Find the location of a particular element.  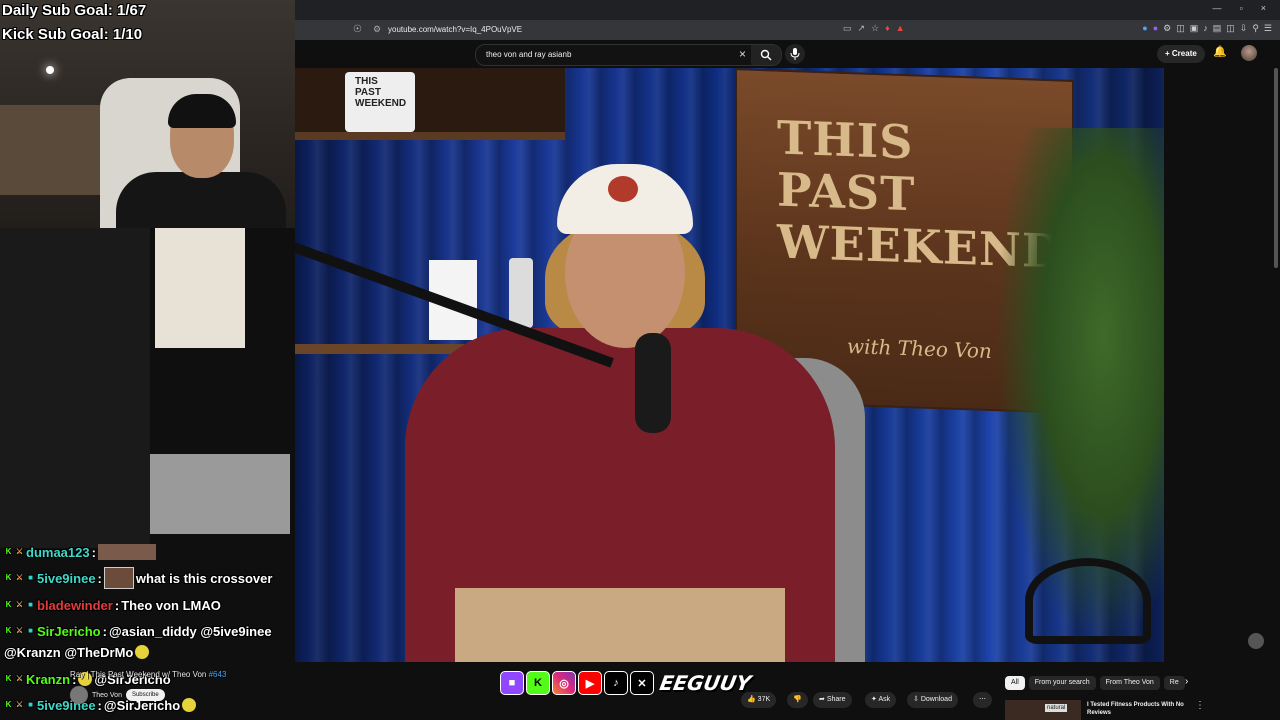

chat-username: bladewinder is located at coordinates (75, 605).